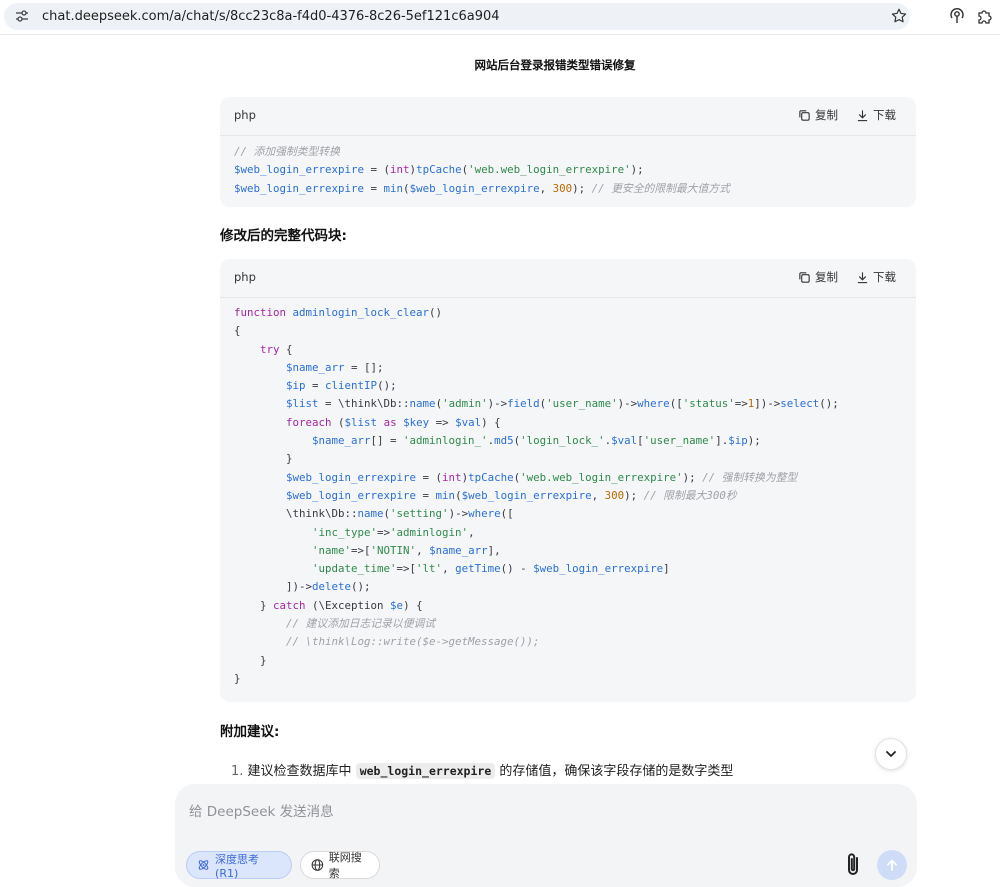  I want to click on message-input: 给 DeepSeek 发送消息, so click(261, 810).